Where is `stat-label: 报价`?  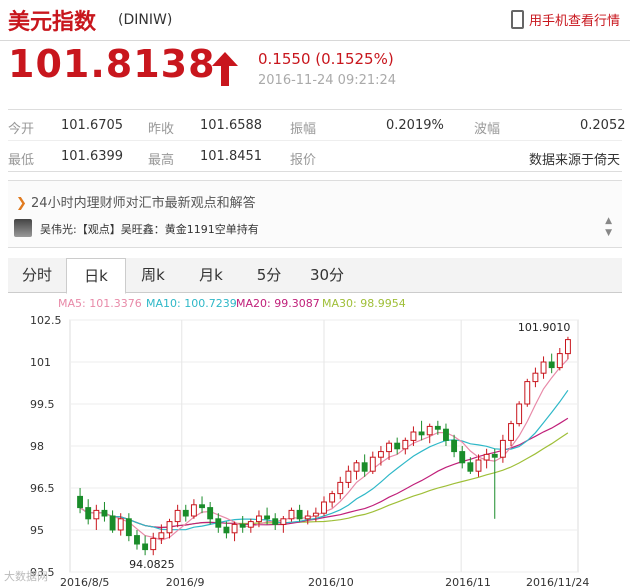
stat-label: 报价 is located at coordinates (303, 160).